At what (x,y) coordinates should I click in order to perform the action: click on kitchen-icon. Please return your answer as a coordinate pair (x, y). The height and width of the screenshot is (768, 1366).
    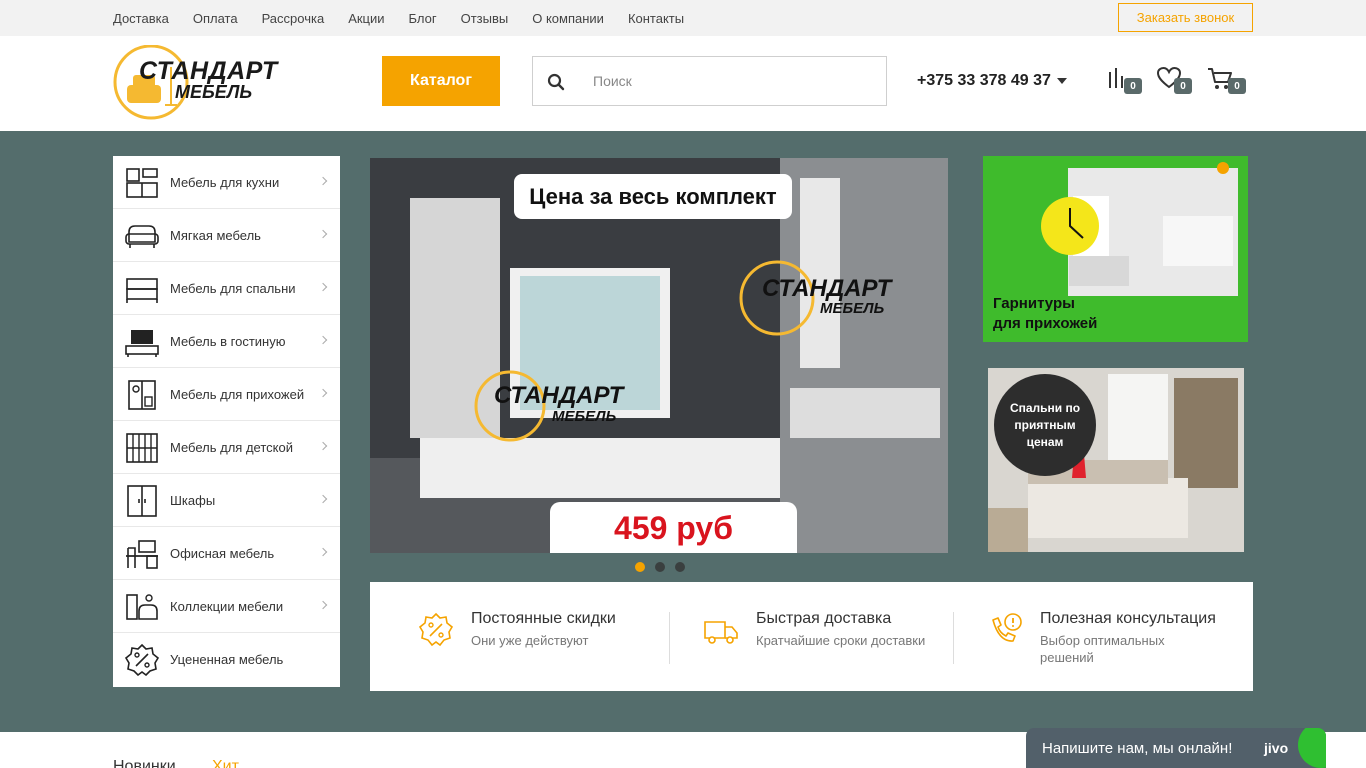
    Looking at the image, I should click on (142, 183).